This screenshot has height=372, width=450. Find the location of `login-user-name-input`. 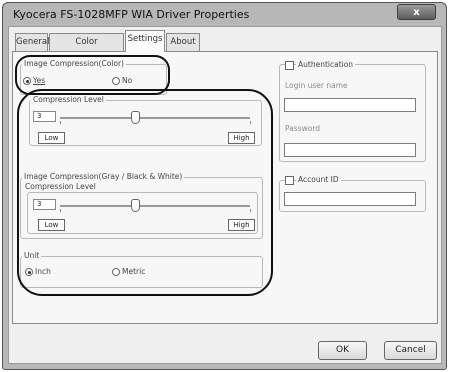

login-user-name-input is located at coordinates (350, 105).